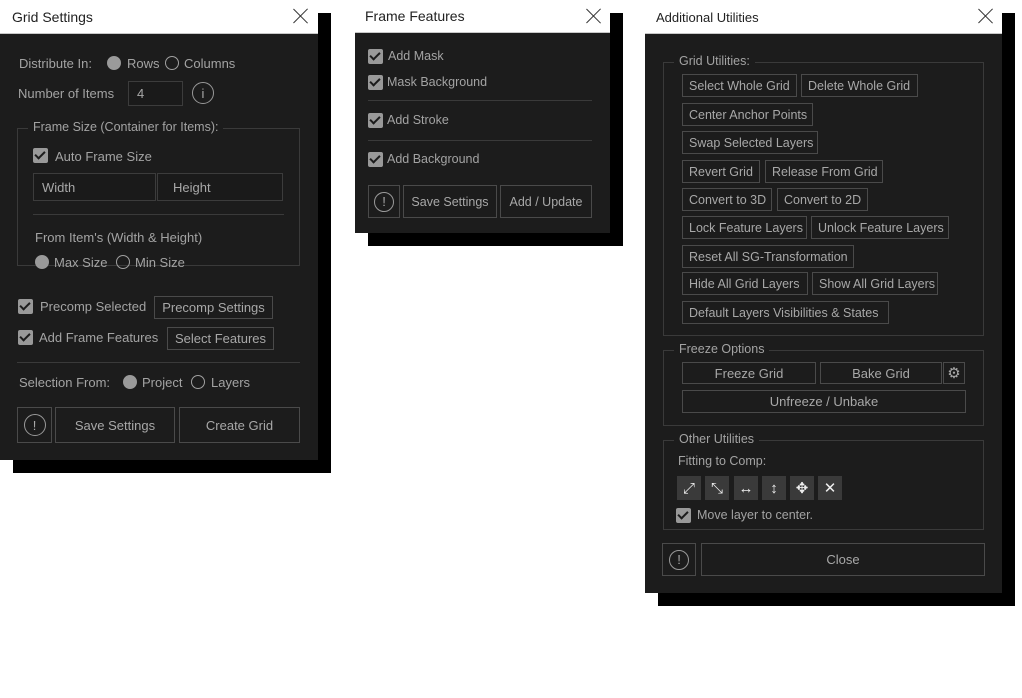 Image resolution: width=1022 pixels, height=698 pixels. Describe the element at coordinates (160, 262) in the screenshot. I see `radio-min-size-label: Min Size` at that location.